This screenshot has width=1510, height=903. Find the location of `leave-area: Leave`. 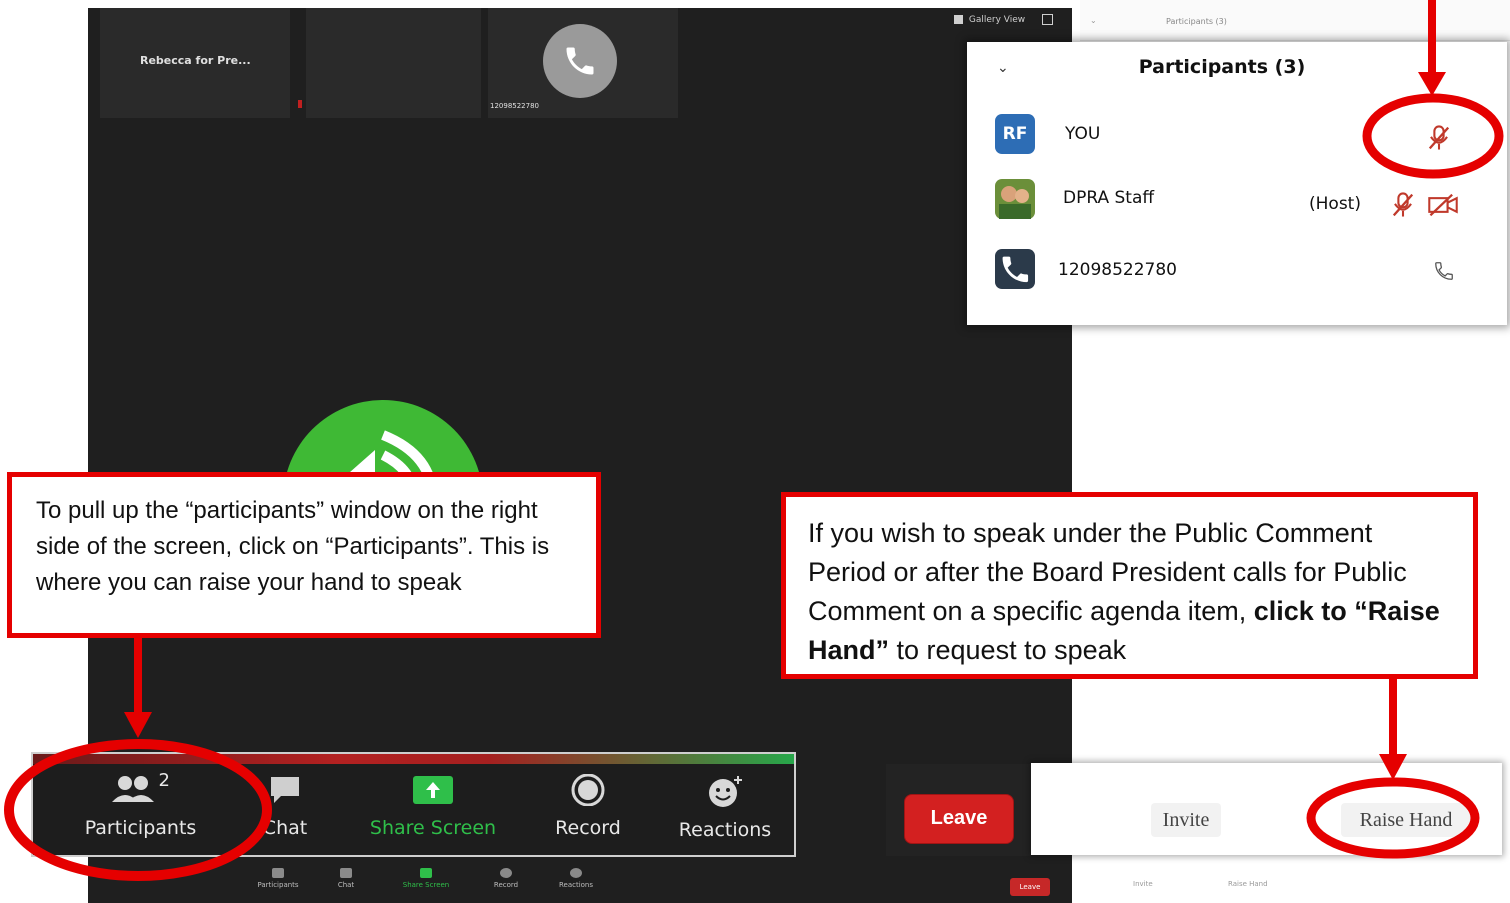

leave-area: Leave is located at coordinates (958, 810).